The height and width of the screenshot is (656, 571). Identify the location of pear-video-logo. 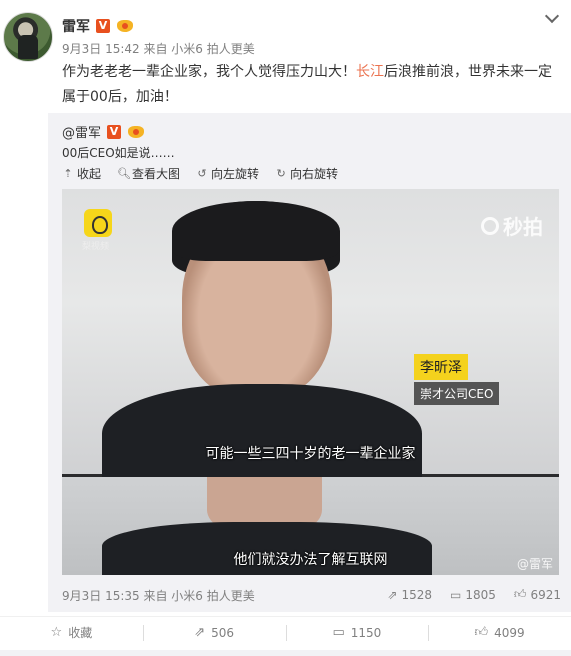
(98, 223).